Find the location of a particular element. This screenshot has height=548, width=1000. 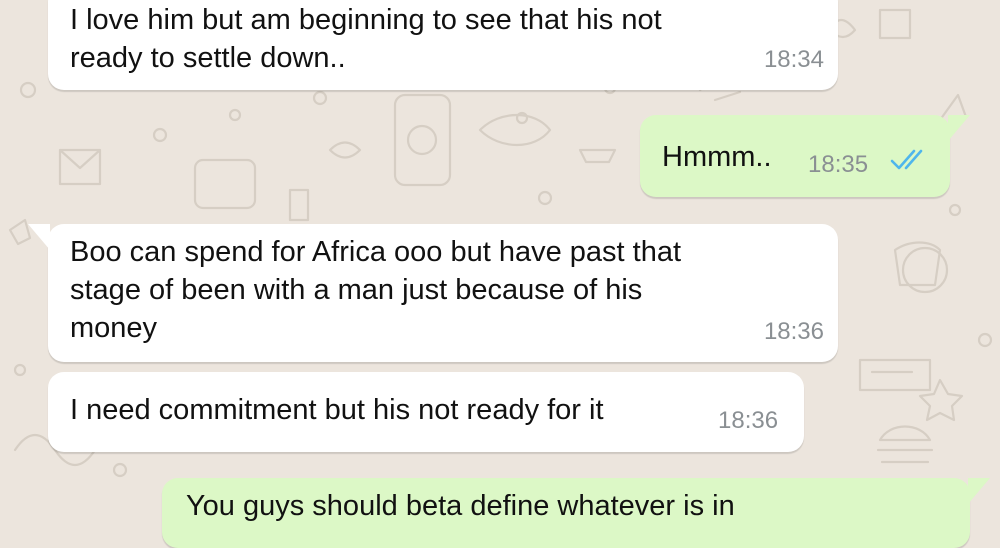

message-text-line: money is located at coordinates (114, 328).